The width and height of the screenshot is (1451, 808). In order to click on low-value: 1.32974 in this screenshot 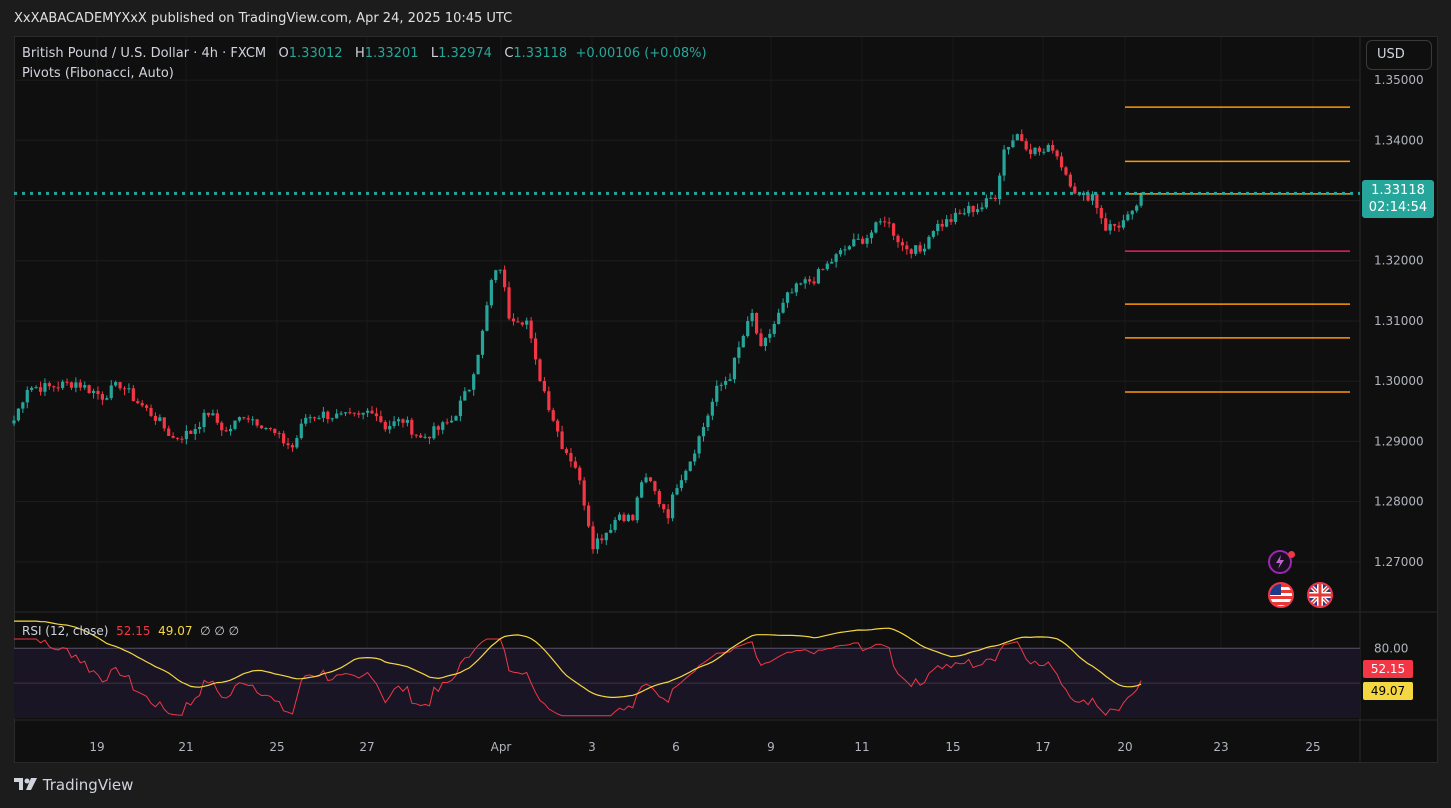, I will do `click(465, 53)`.